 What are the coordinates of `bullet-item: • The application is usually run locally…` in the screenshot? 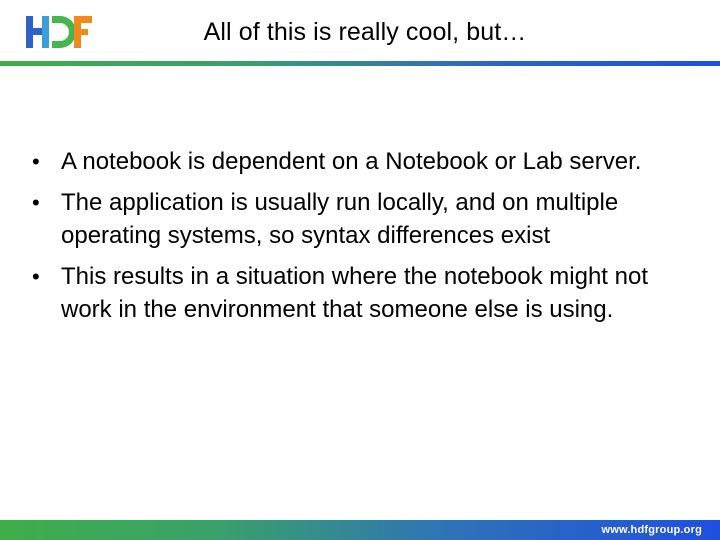 It's located at (353, 219).